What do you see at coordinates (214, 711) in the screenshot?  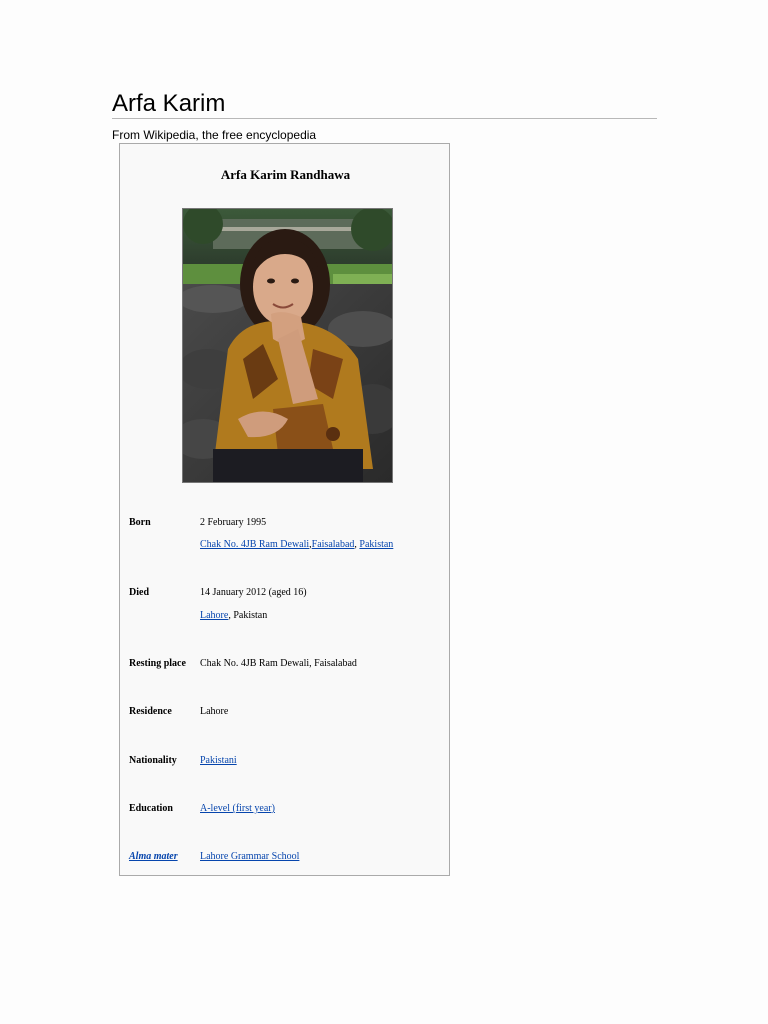 I see `residence-value: Lahore` at bounding box center [214, 711].